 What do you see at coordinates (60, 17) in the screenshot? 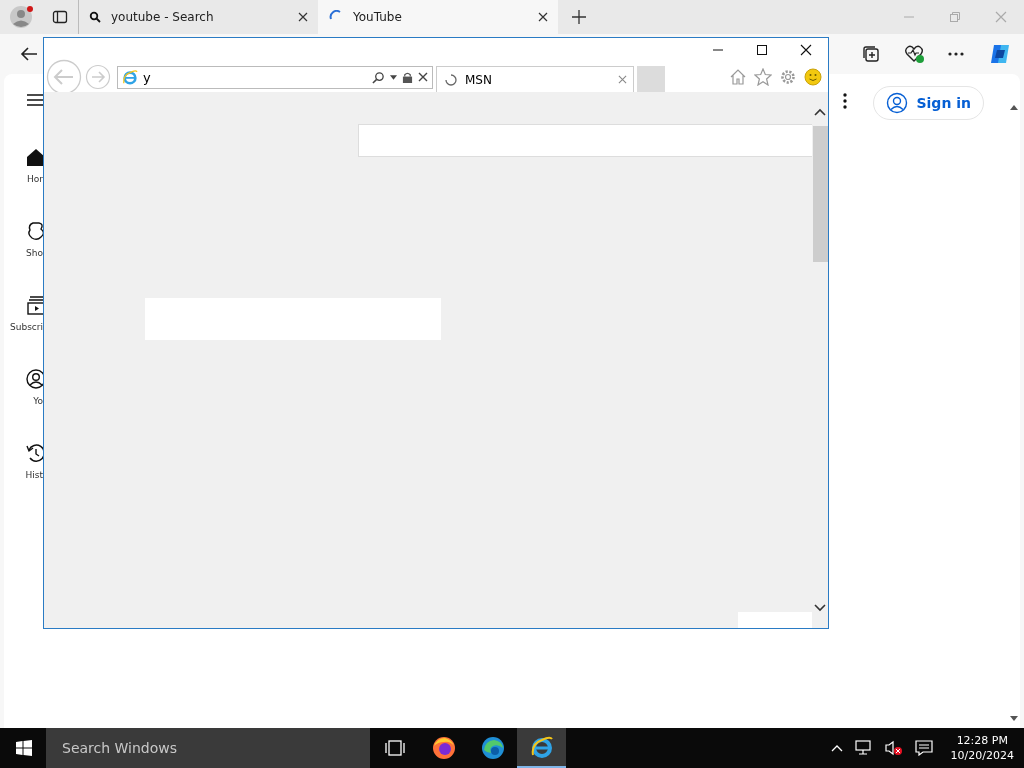
I see `tab-actions-icon` at bounding box center [60, 17].